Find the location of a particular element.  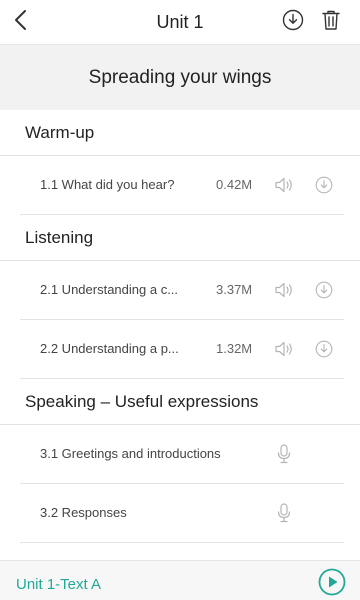

list-item: 1.1 What did you hear? 0.42M is located at coordinates (182, 185).